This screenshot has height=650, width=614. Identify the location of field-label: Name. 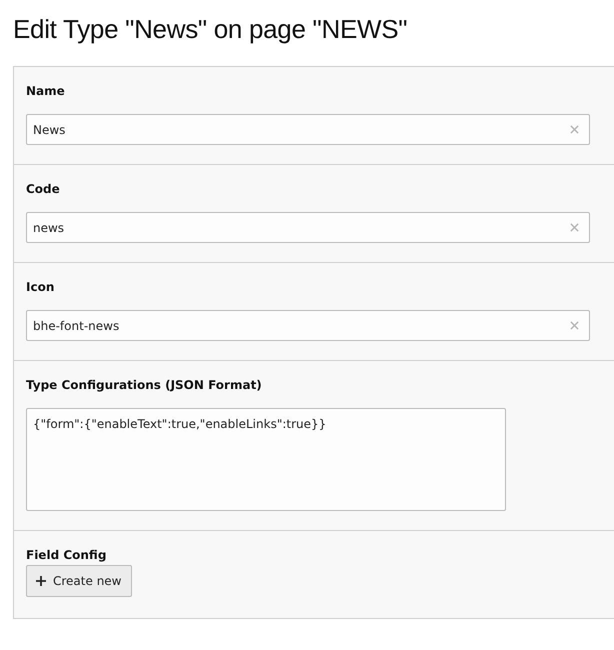
(46, 91).